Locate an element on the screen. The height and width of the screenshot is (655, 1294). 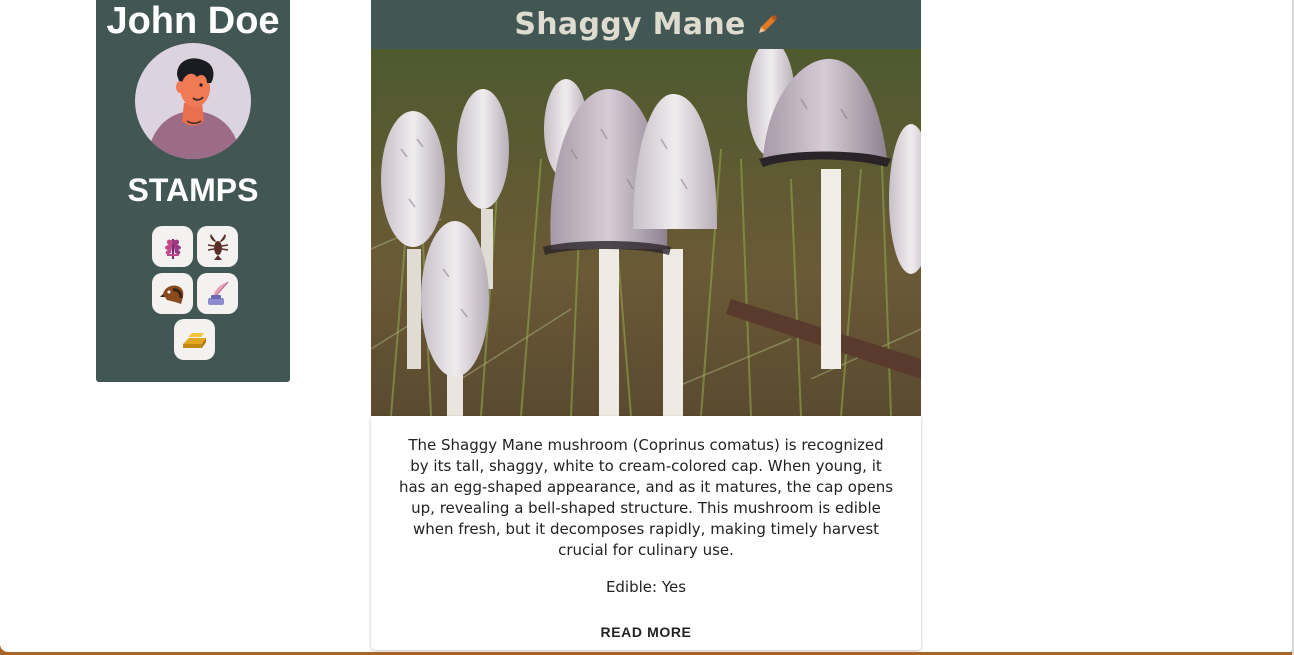
pencil-icon is located at coordinates (767, 25).